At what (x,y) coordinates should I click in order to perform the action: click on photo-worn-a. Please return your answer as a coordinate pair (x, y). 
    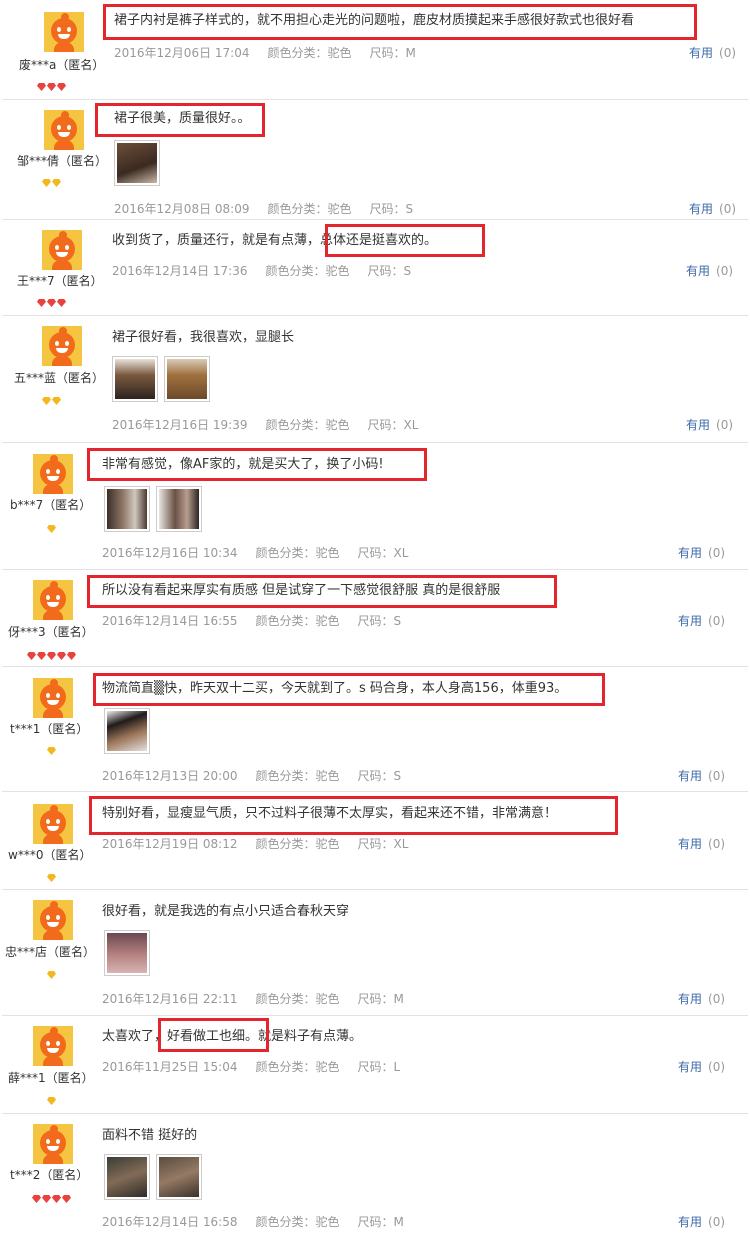
    Looking at the image, I should click on (127, 1177).